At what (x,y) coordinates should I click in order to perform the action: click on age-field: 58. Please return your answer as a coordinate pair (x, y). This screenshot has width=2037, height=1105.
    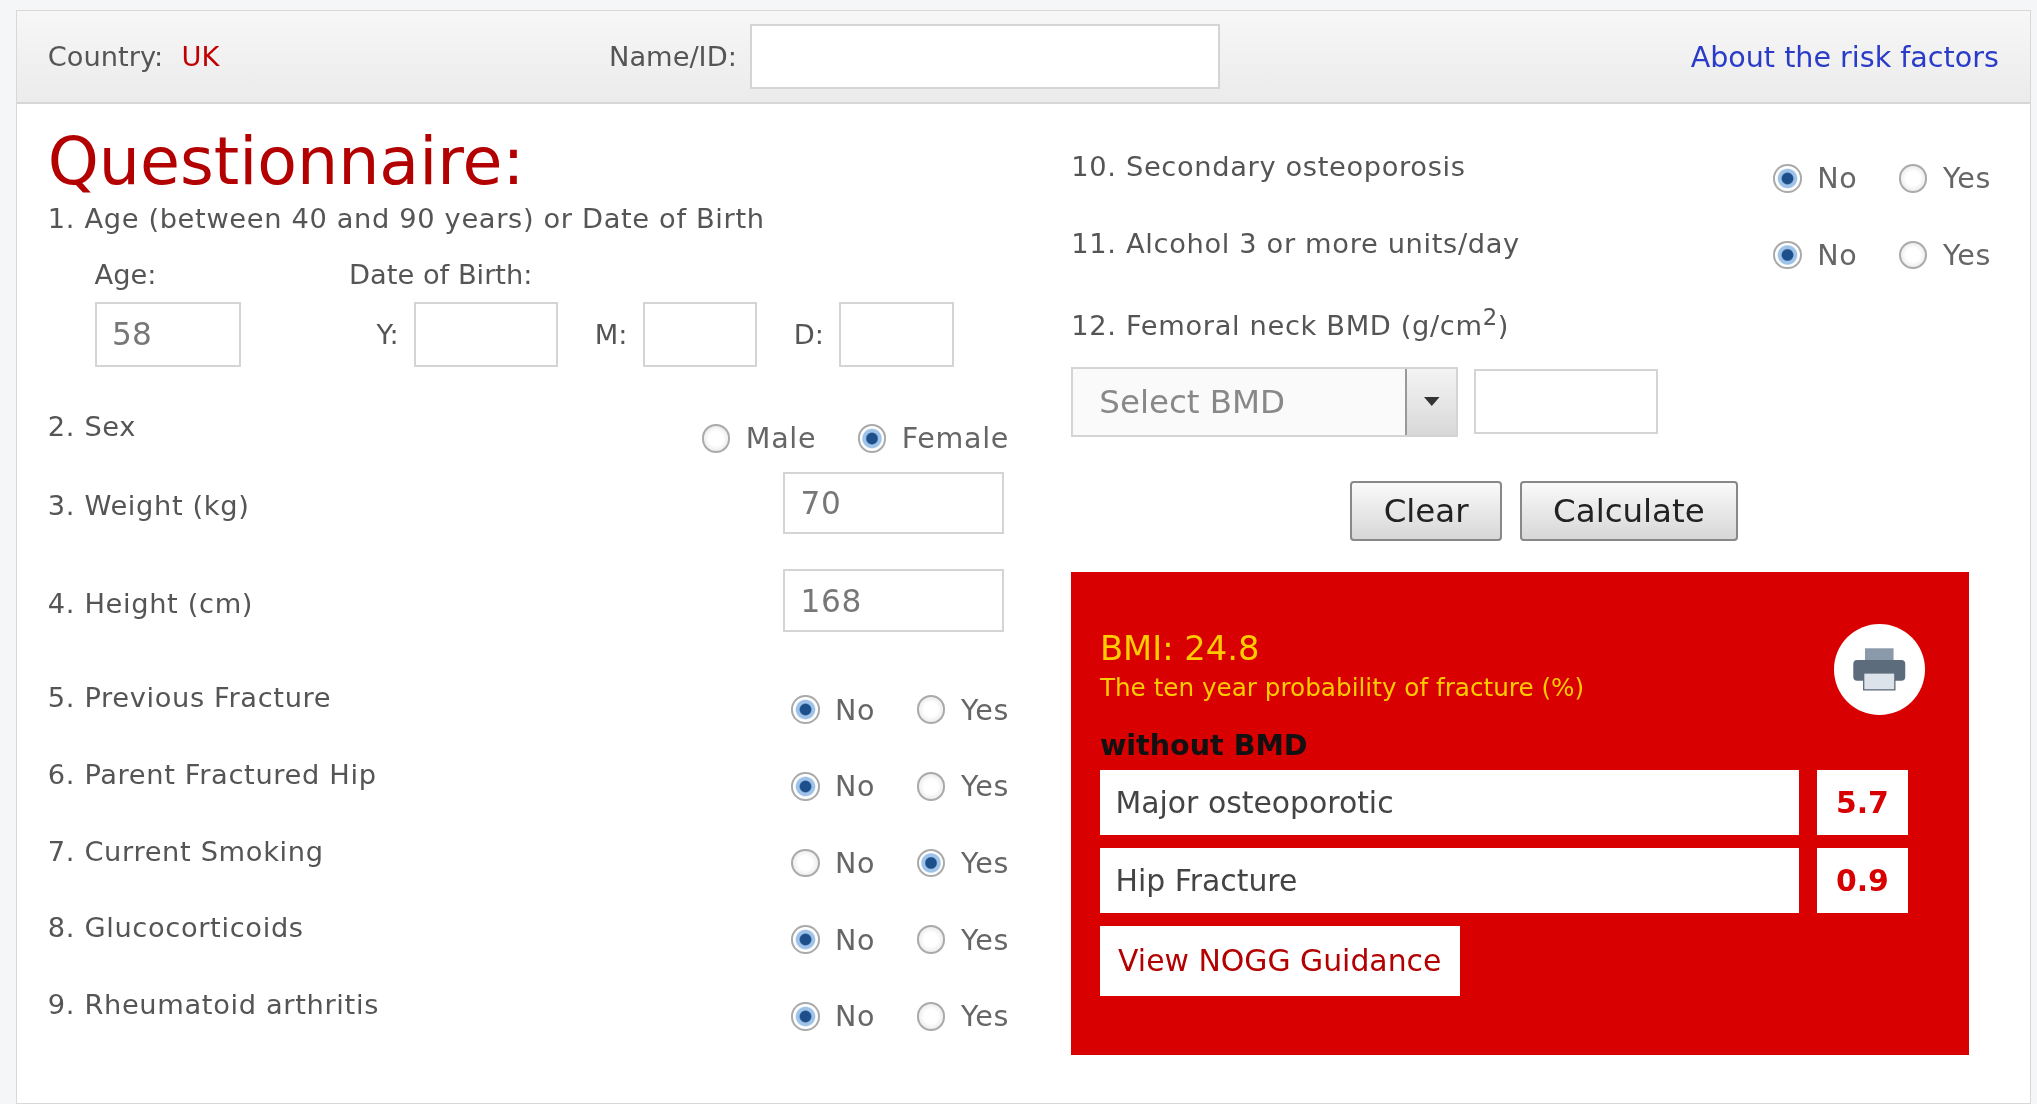
    Looking at the image, I should click on (168, 334).